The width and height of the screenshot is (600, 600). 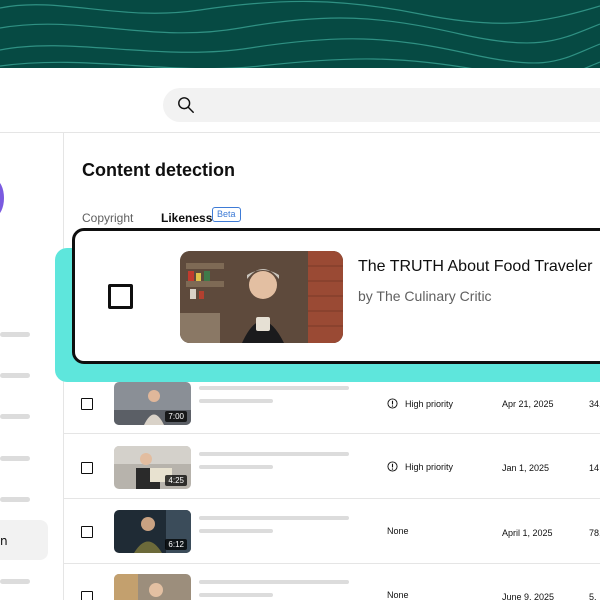 I want to click on featured-channel-name: by The Culinary Critic, so click(x=425, y=296).